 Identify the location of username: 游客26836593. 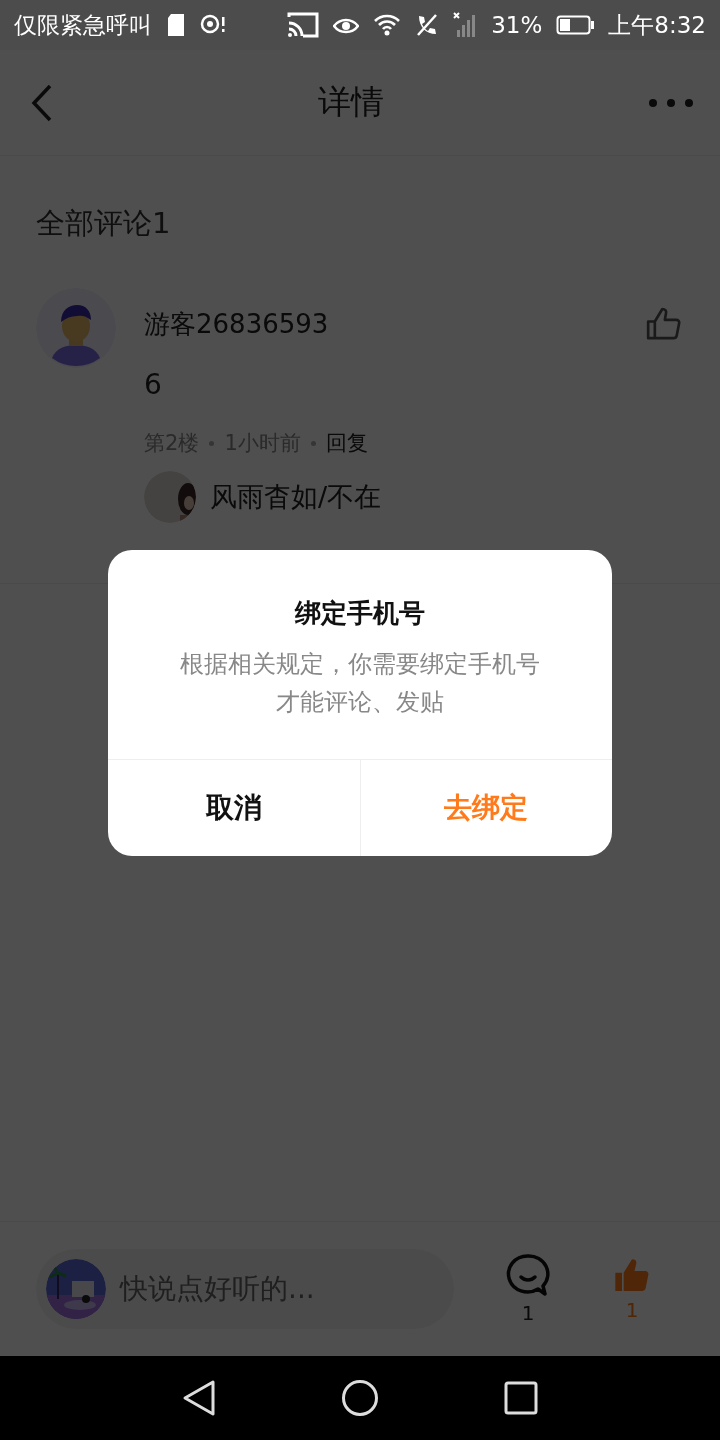
(236, 324).